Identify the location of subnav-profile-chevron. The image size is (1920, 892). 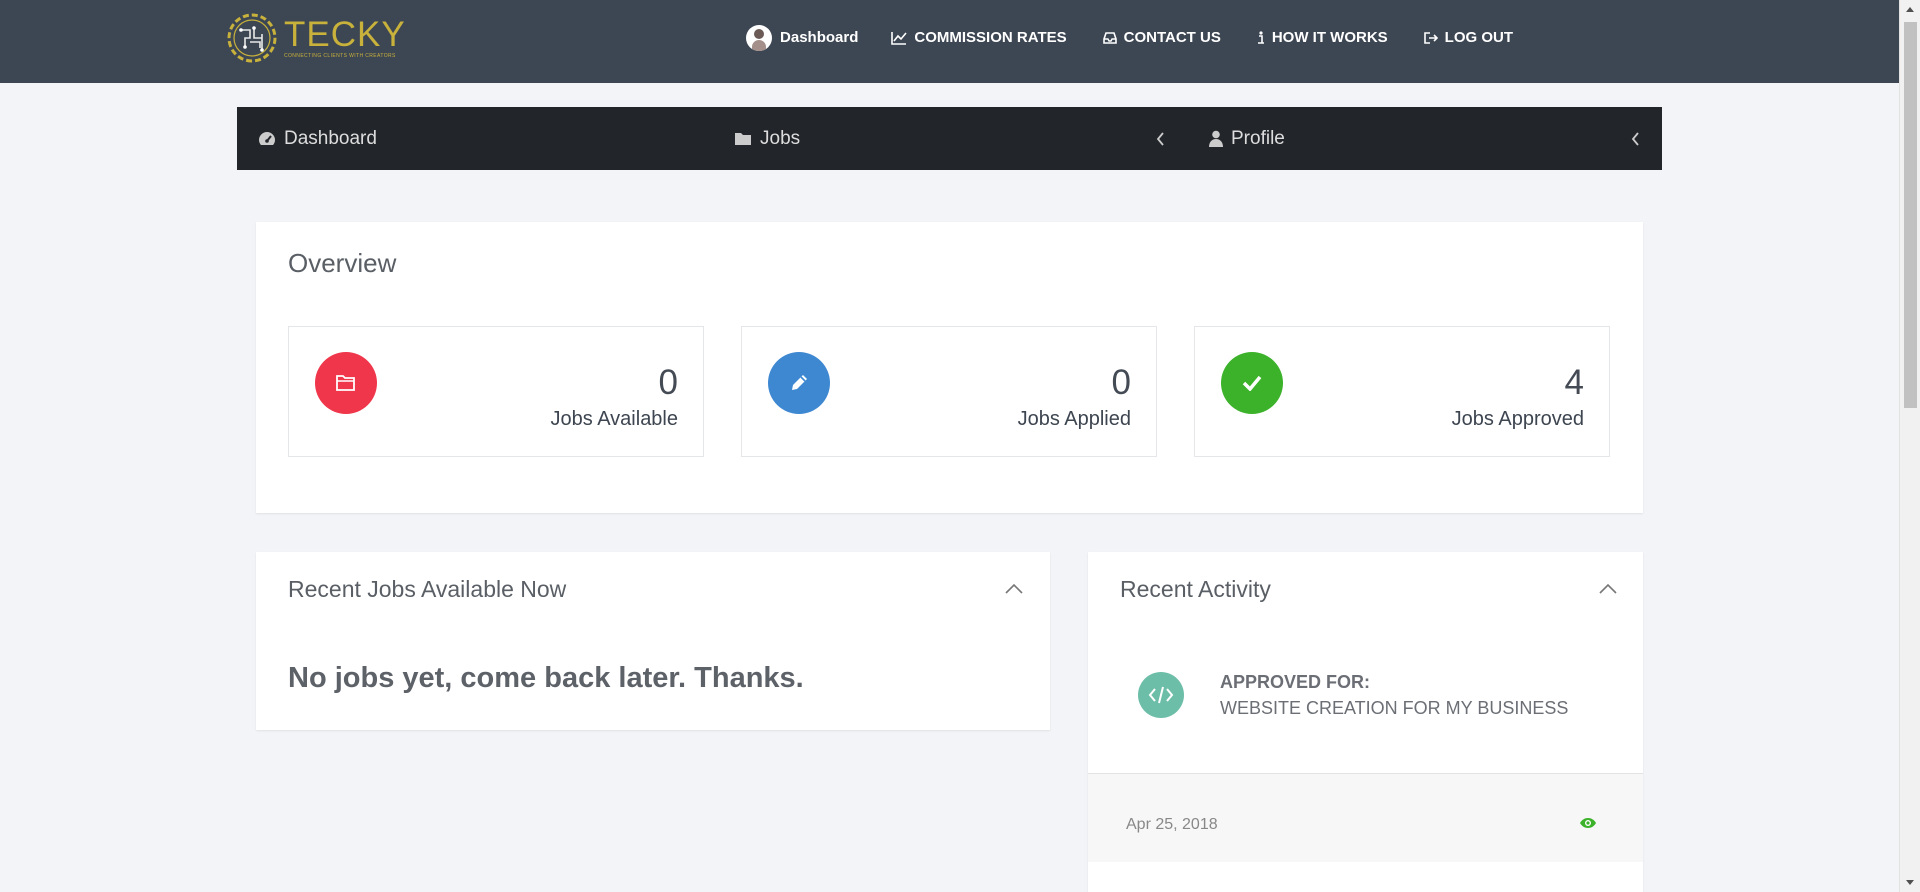
(1635, 138).